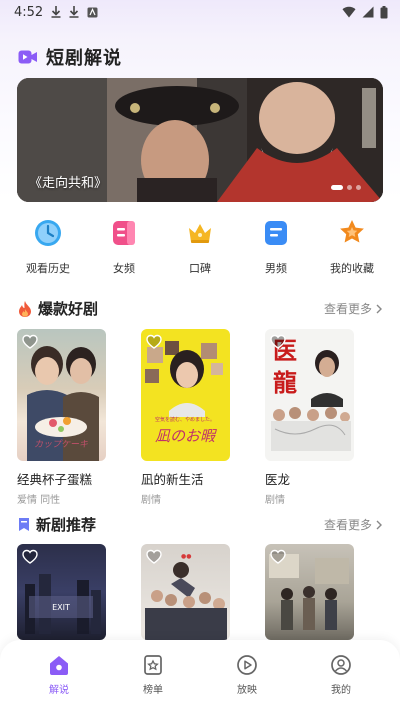  Describe the element at coordinates (247, 690) in the screenshot. I see `tab-label: 放映` at that location.